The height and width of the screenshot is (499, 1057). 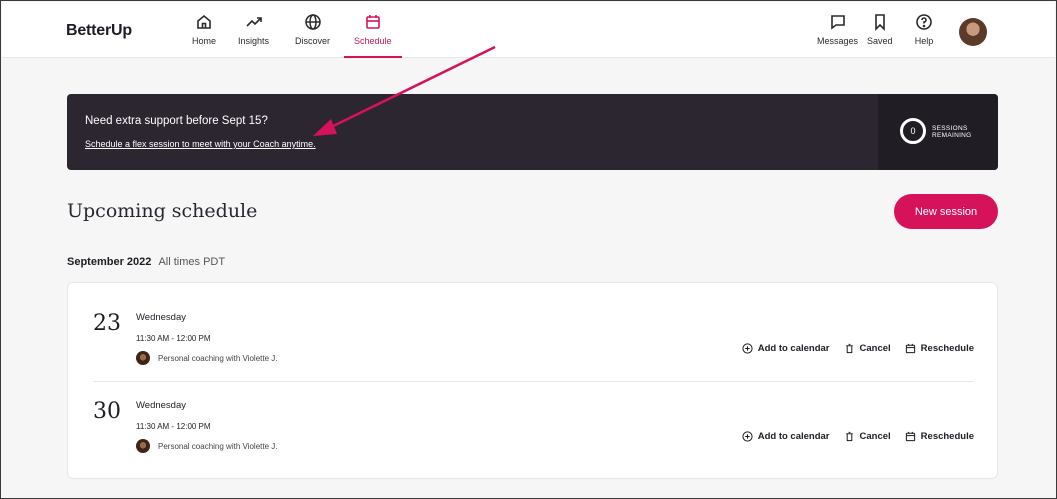 I want to click on page-title: Upcoming schedule, so click(x=162, y=211).